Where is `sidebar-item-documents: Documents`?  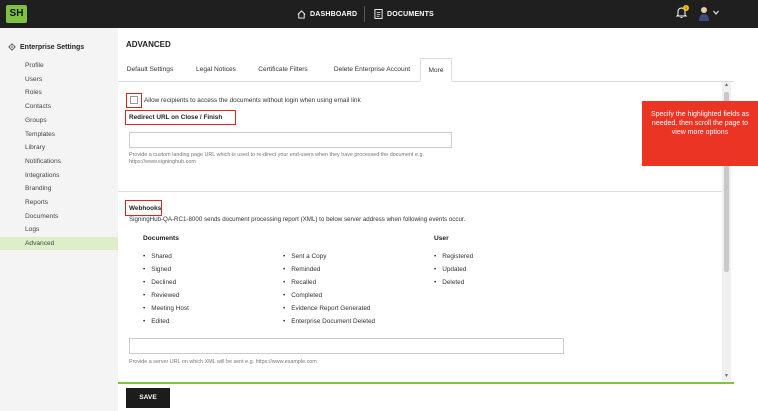 sidebar-item-documents: Documents is located at coordinates (59, 216).